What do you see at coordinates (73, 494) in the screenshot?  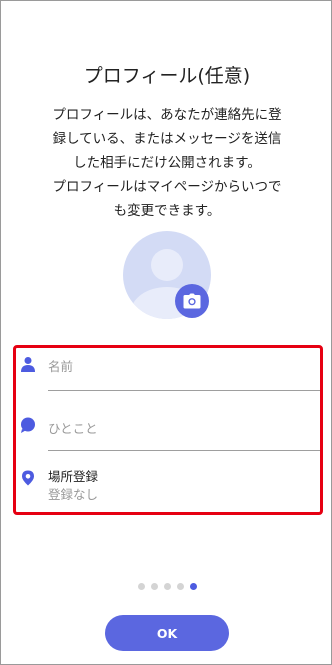 I see `location-value: 登録なし` at bounding box center [73, 494].